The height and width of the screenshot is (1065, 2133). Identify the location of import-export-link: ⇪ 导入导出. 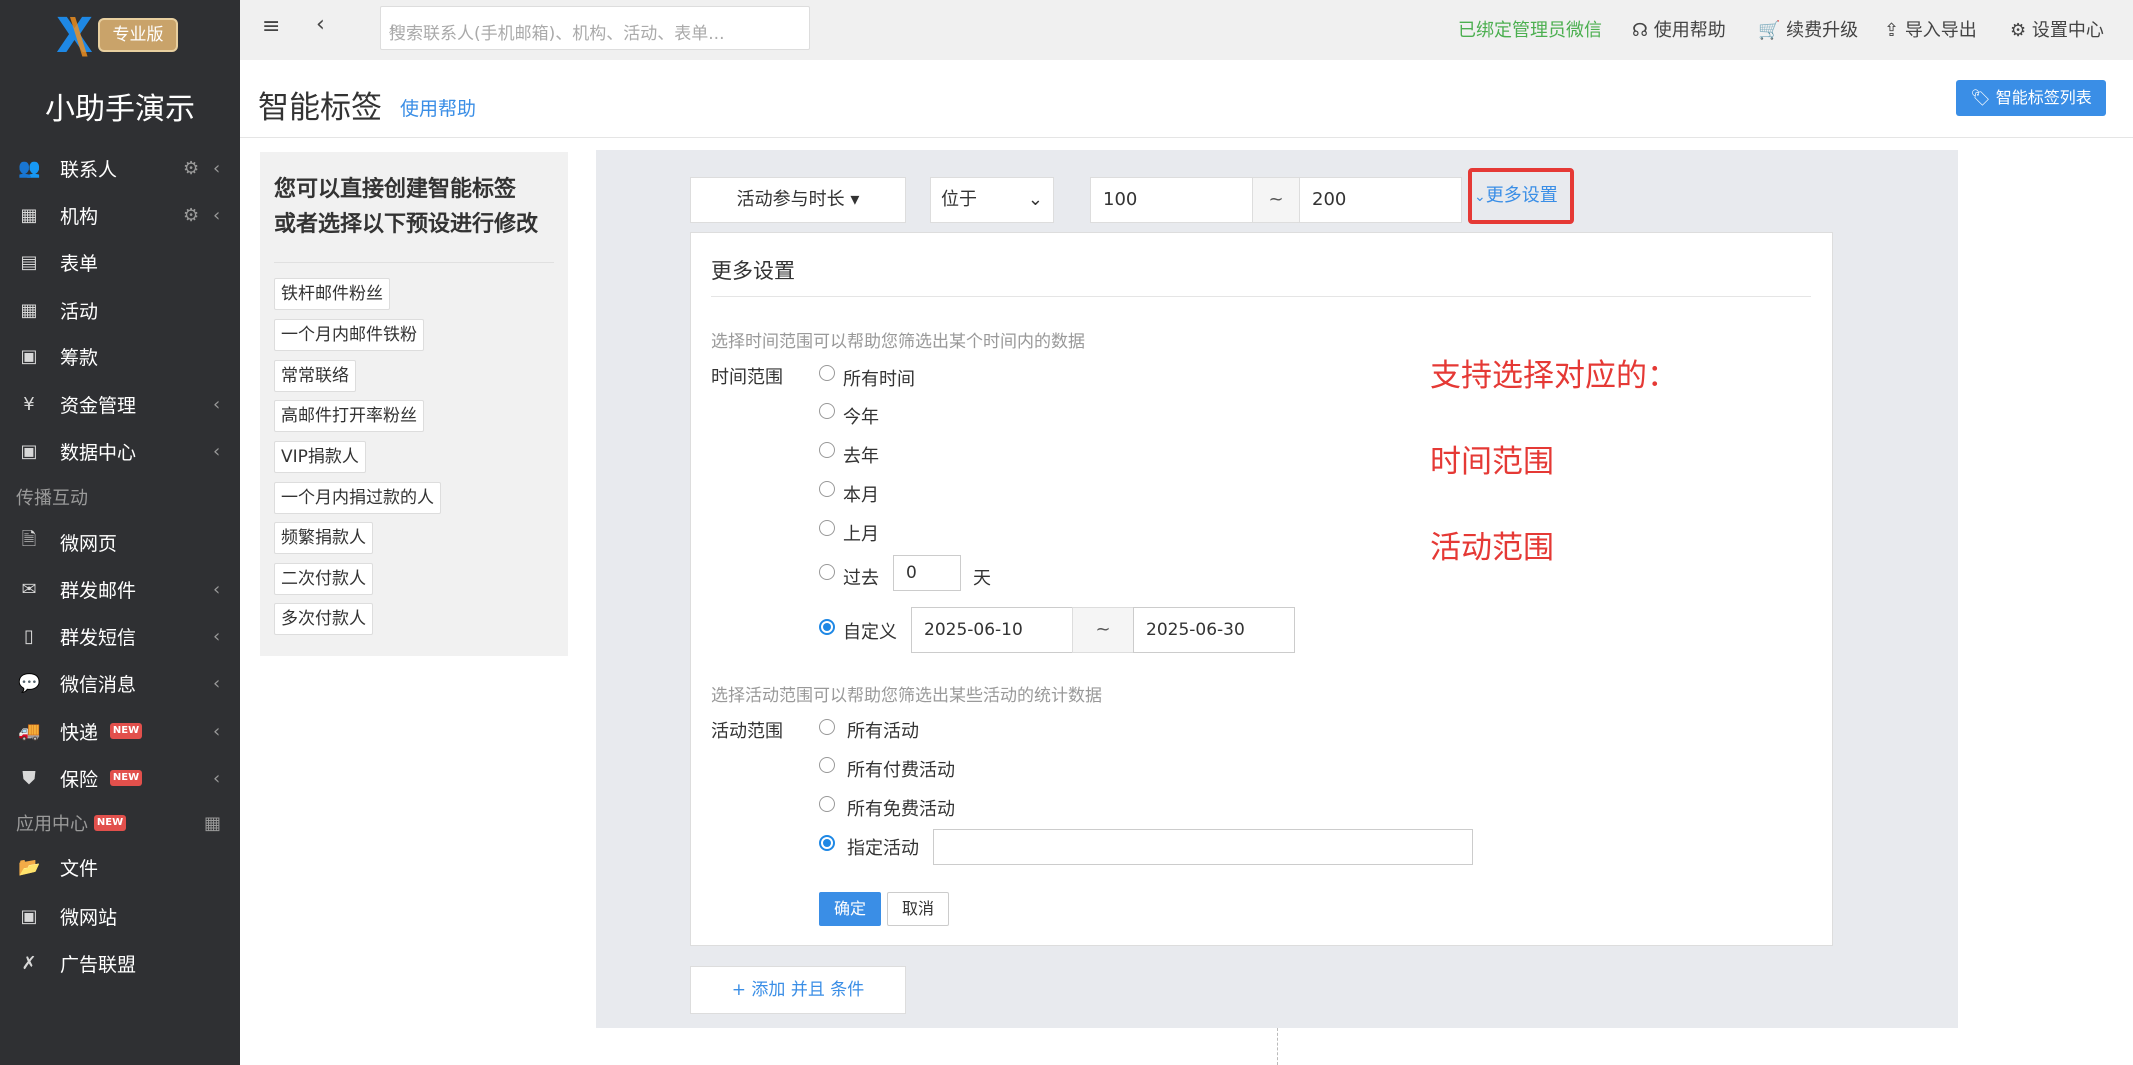
(1930, 29).